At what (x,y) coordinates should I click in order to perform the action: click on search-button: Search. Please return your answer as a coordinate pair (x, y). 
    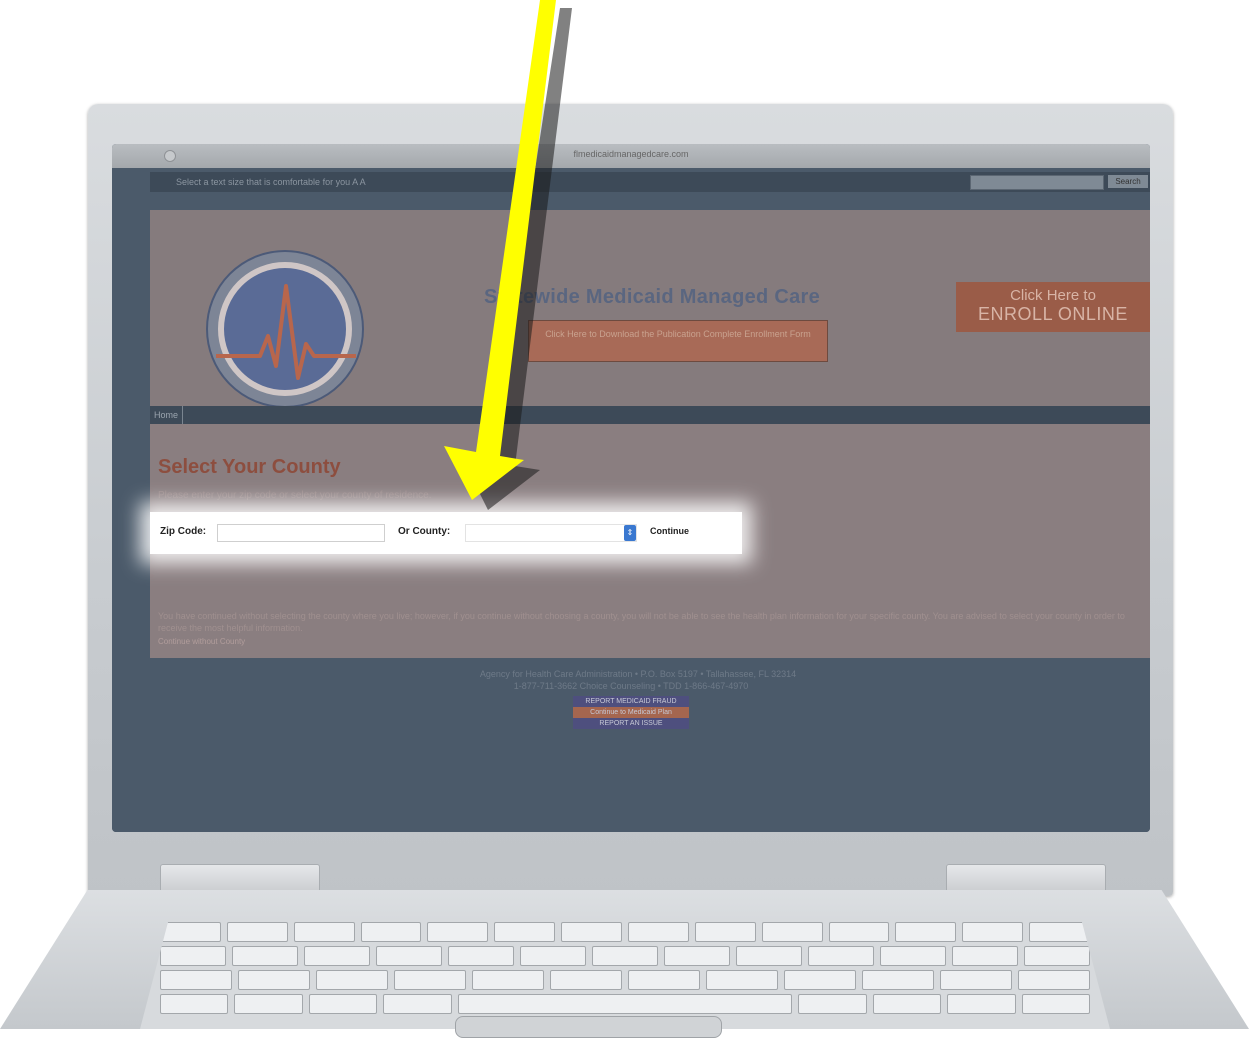
    Looking at the image, I should click on (1128, 181).